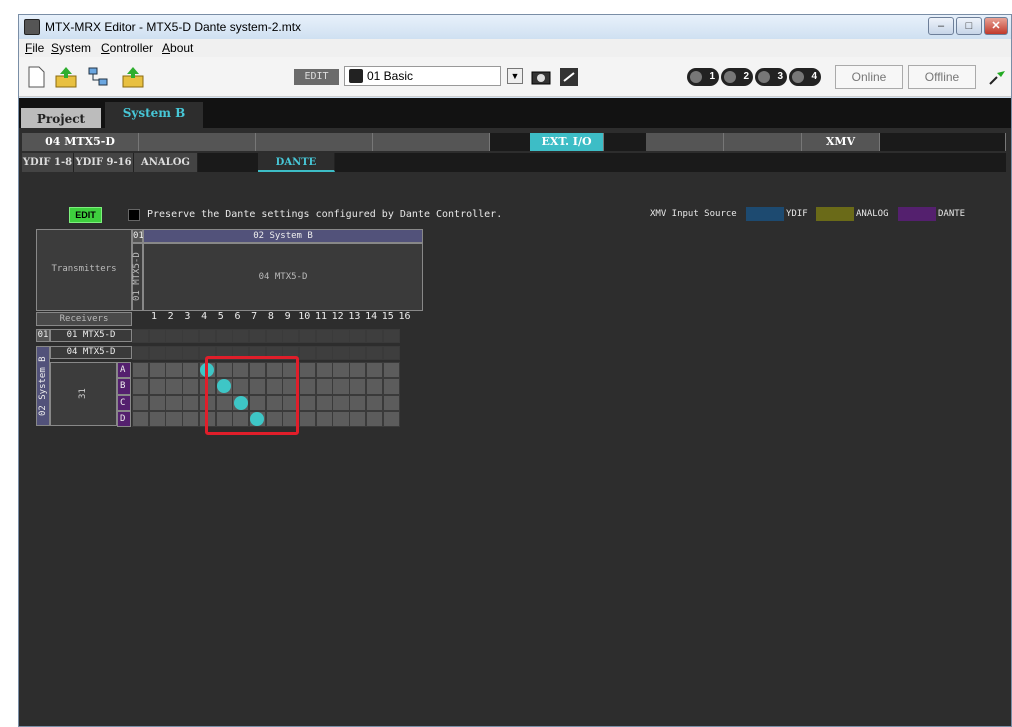 Image resolution: width=1012 pixels, height=727 pixels. Describe the element at coordinates (61, 118) in the screenshot. I see `tab-project: Project` at that location.